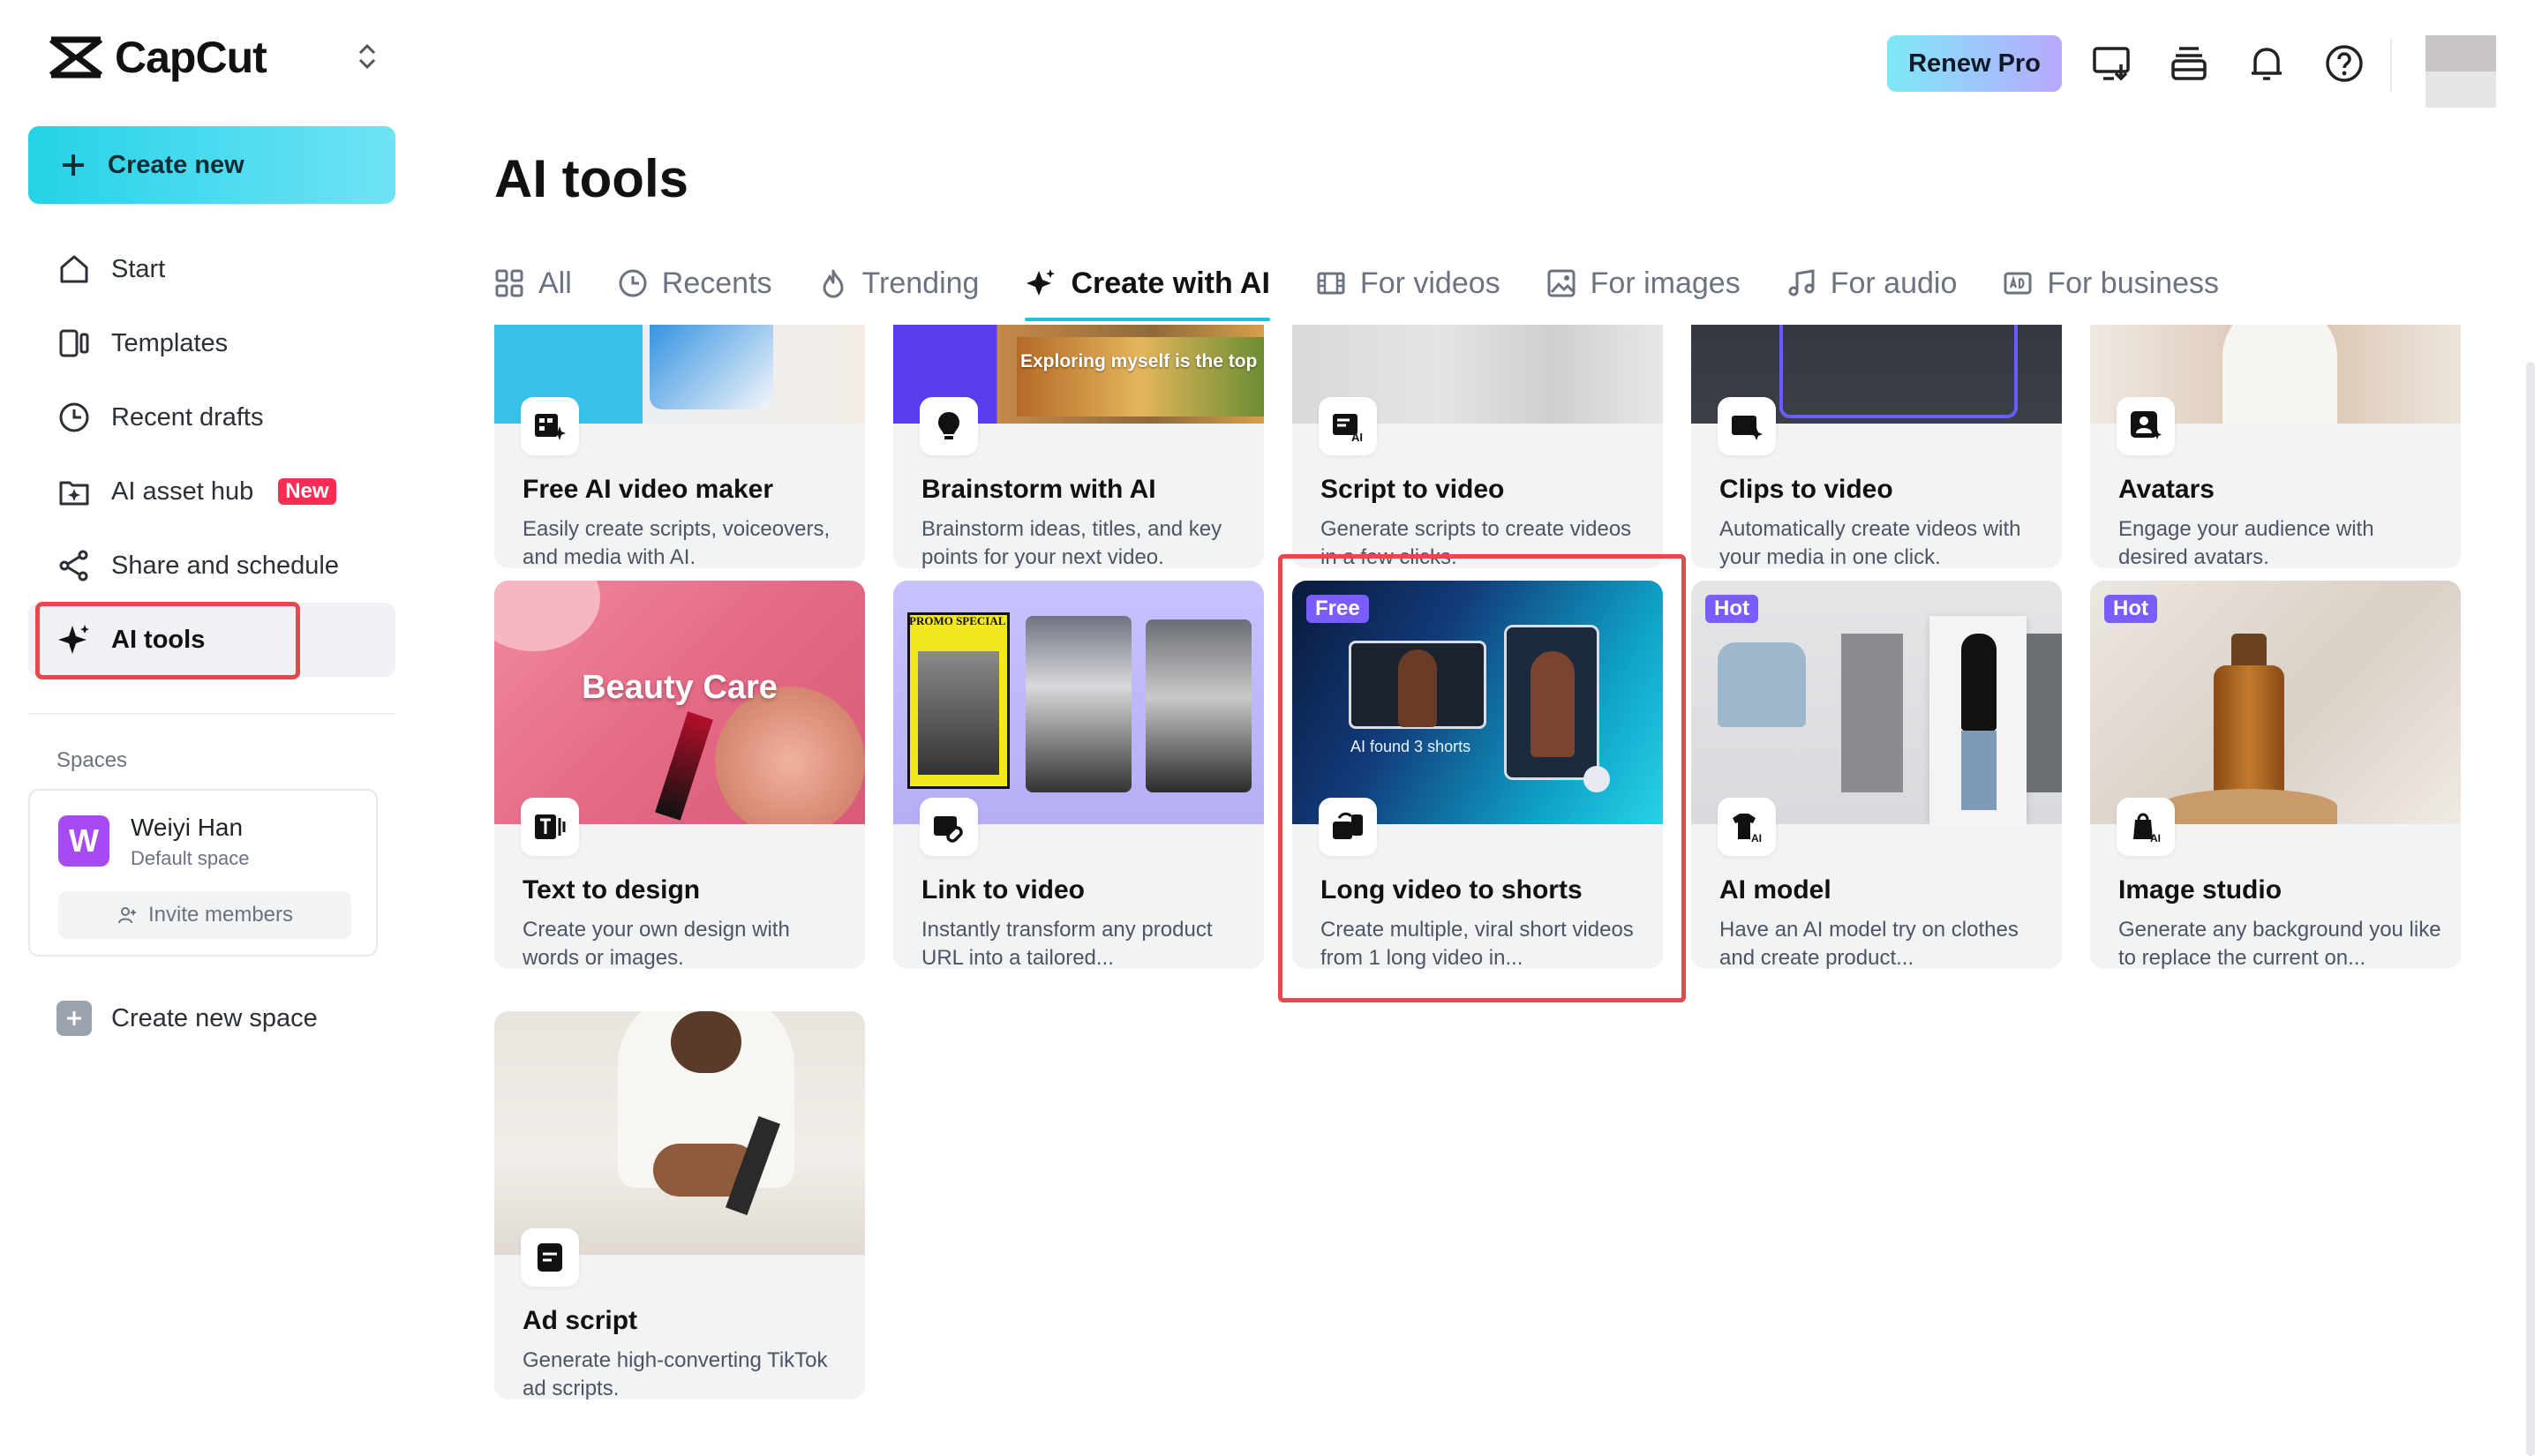  Describe the element at coordinates (1806, 489) in the screenshot. I see `card-title: Clips to video` at that location.